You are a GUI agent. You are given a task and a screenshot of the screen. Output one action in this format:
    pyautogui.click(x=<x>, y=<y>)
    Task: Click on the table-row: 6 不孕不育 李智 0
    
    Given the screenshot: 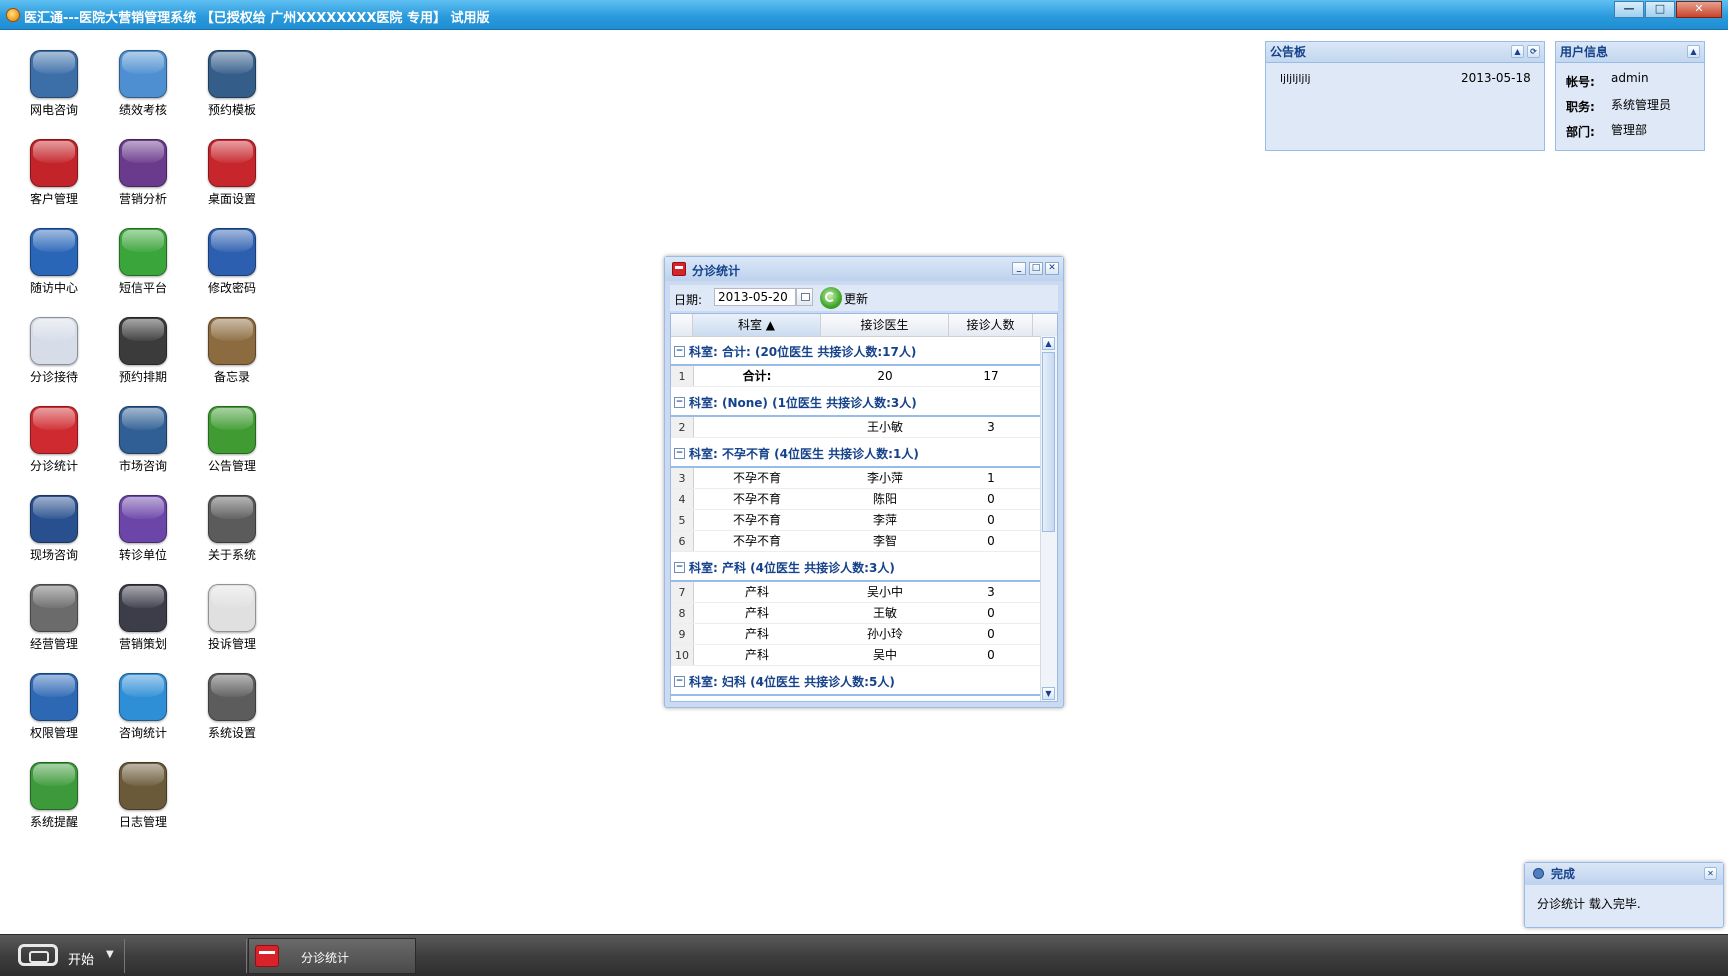 What is the action you would take?
    pyautogui.click(x=856, y=541)
    